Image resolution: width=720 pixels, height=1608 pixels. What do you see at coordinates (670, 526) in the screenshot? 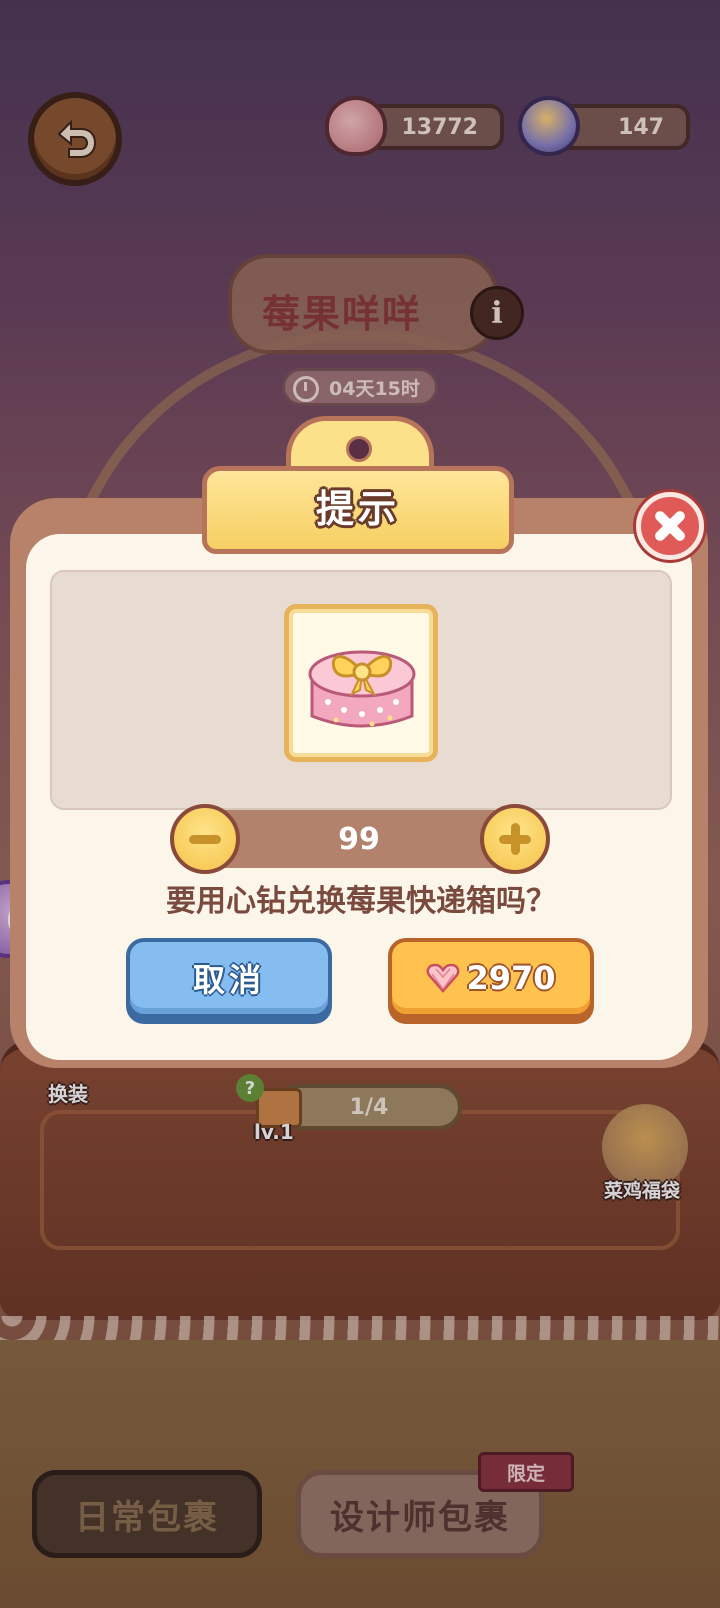
I see `close-button` at bounding box center [670, 526].